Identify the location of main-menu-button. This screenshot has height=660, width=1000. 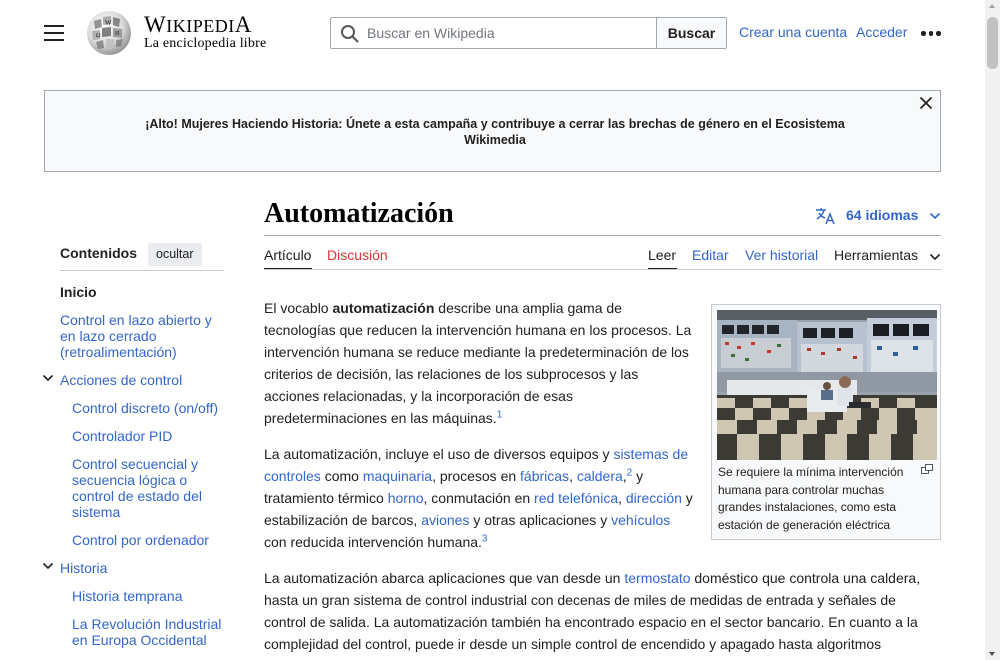
(54, 33).